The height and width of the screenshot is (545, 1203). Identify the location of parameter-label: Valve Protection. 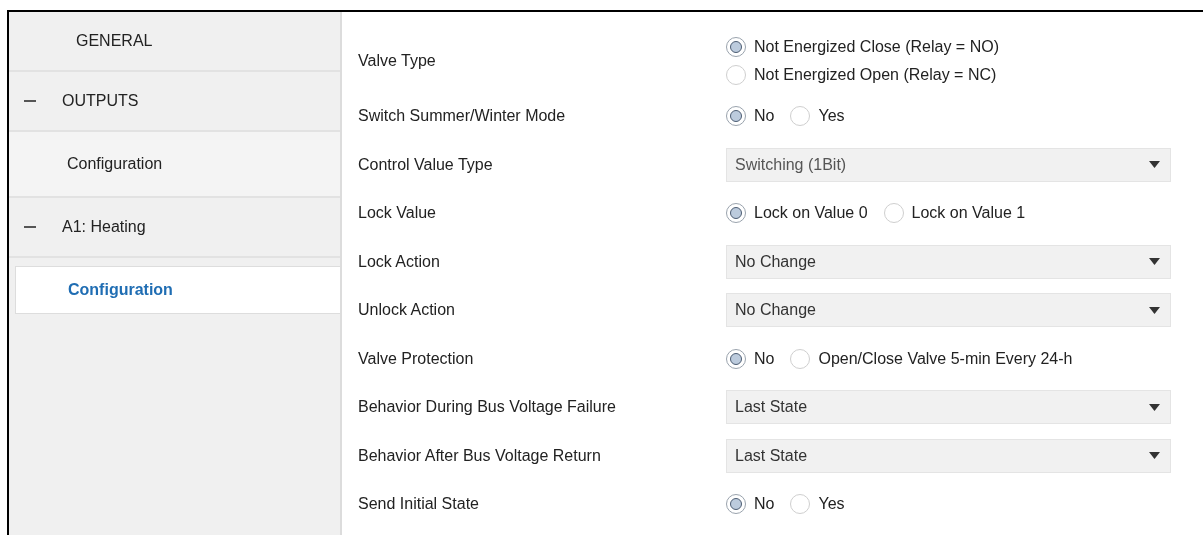
(416, 358).